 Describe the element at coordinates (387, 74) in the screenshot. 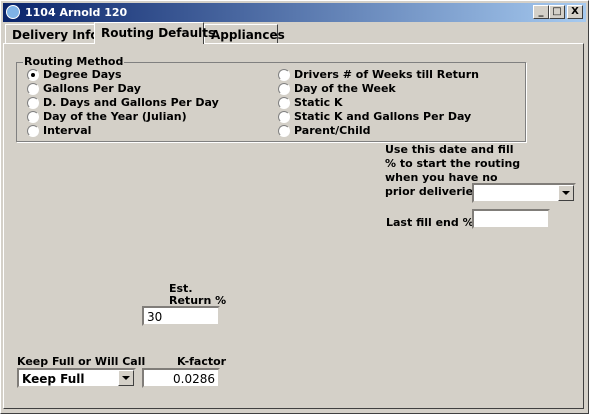

I see `radio-label: Drivers # of Weeks till Return` at that location.